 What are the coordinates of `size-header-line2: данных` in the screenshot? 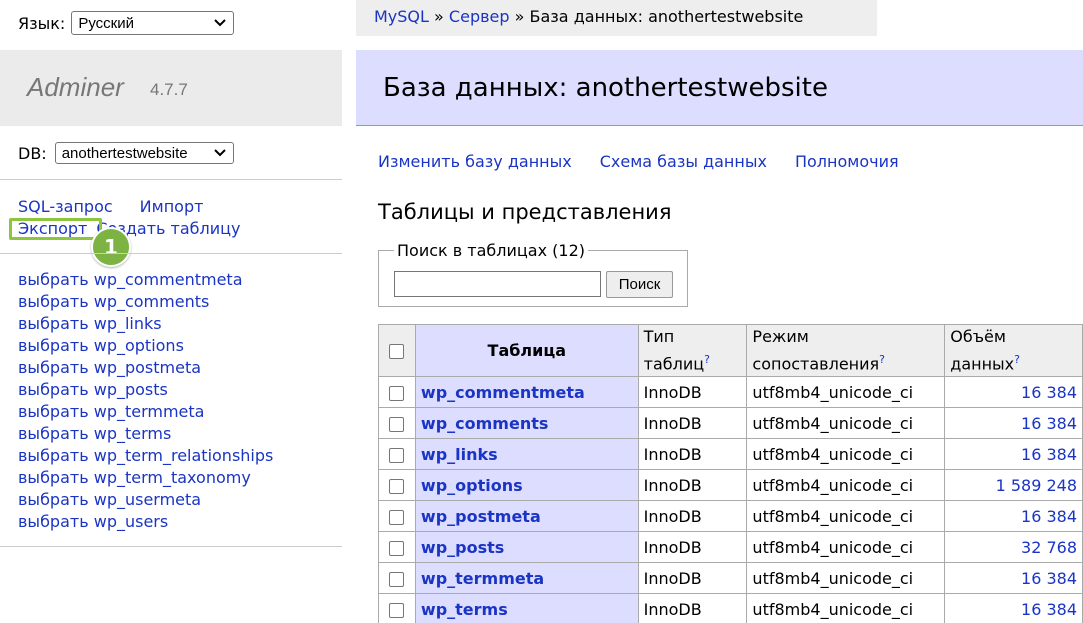 It's located at (982, 364).